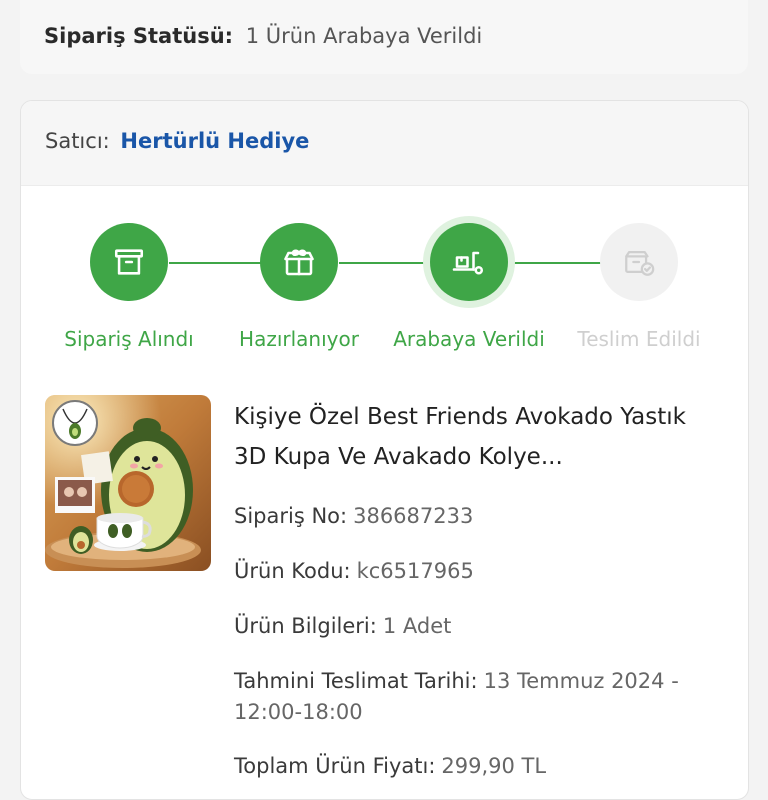  Describe the element at coordinates (291, 516) in the screenshot. I see `order-number-label: Sipariş No:` at that location.